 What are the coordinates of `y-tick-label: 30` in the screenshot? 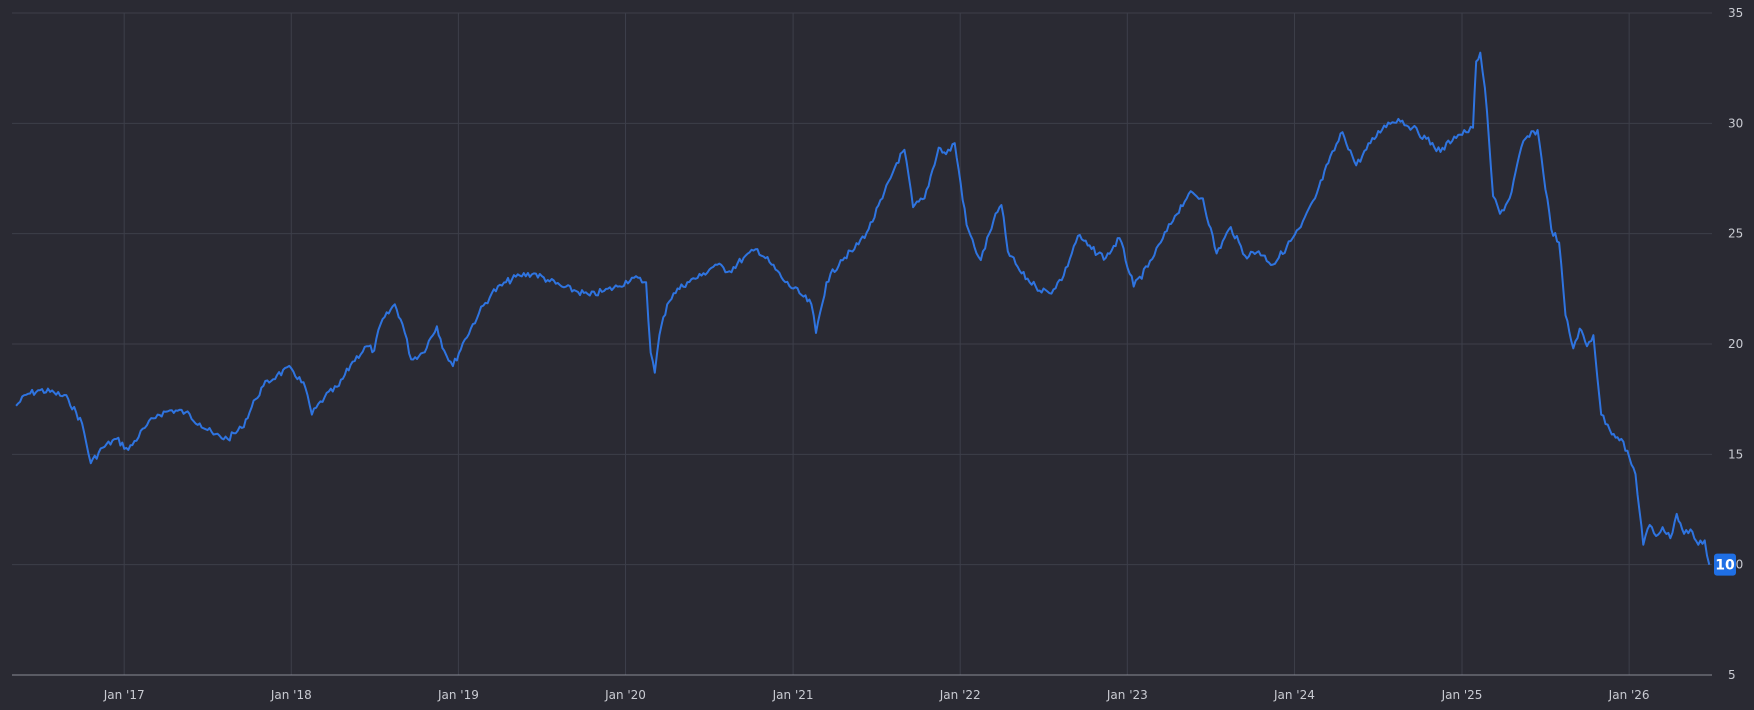 It's located at (1735, 123).